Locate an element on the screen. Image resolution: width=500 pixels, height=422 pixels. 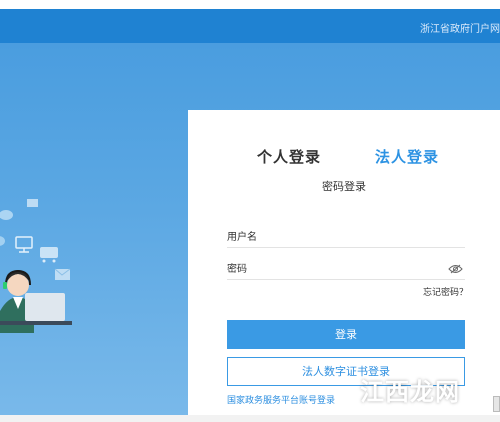
watermark-logo: 江西龙网 is located at coordinates (416, 390).